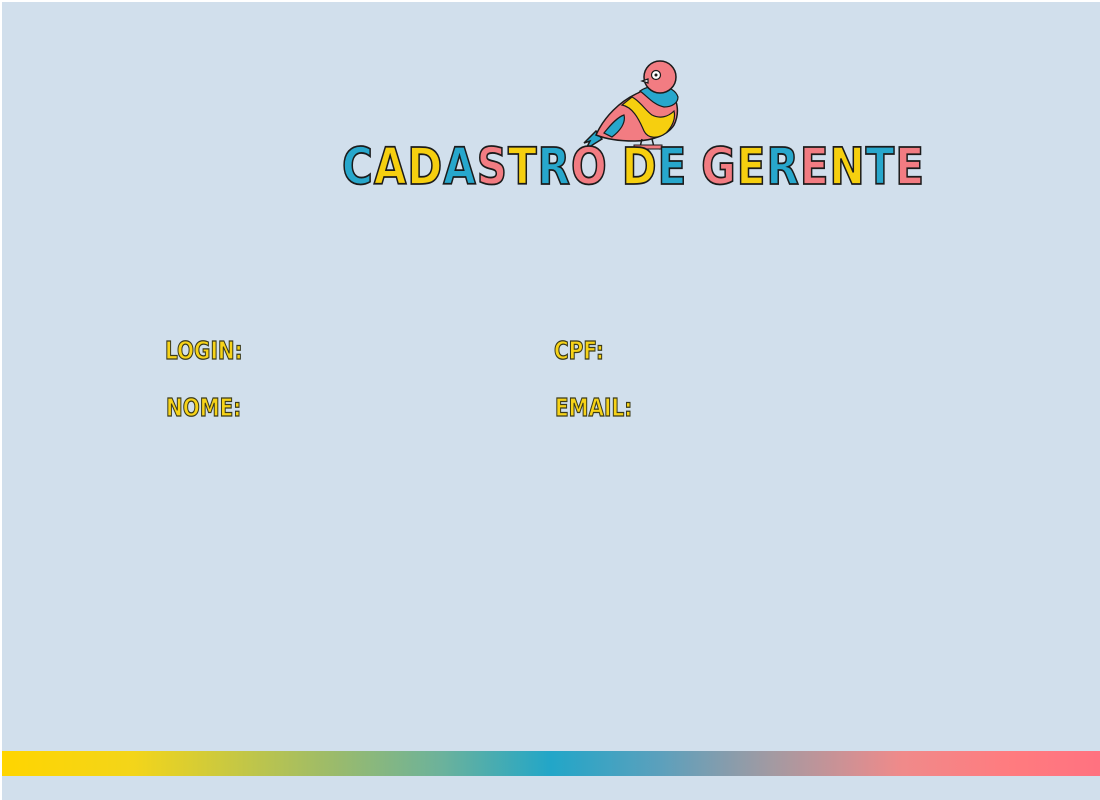 The width and height of the screenshot is (1100, 800). What do you see at coordinates (633, 129) in the screenshot?
I see `page-header: CADASTRO DE GERENTE` at bounding box center [633, 129].